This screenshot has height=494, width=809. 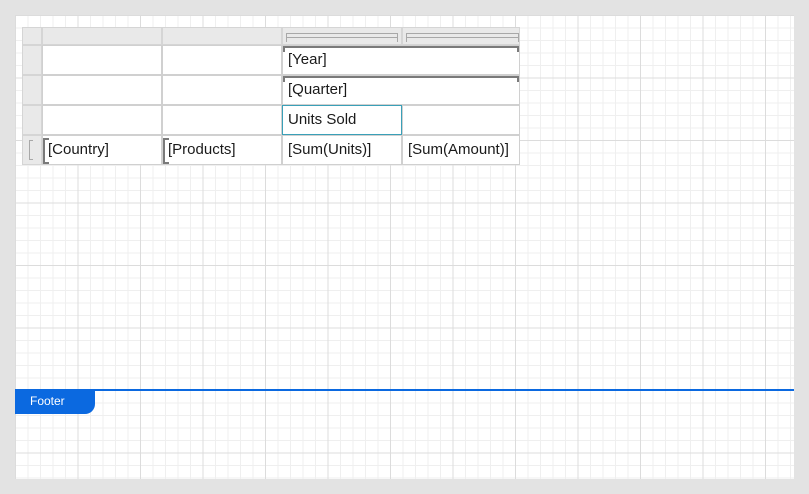 I want to click on sum-amount-field: [Sum(Amount)], so click(x=458, y=149).